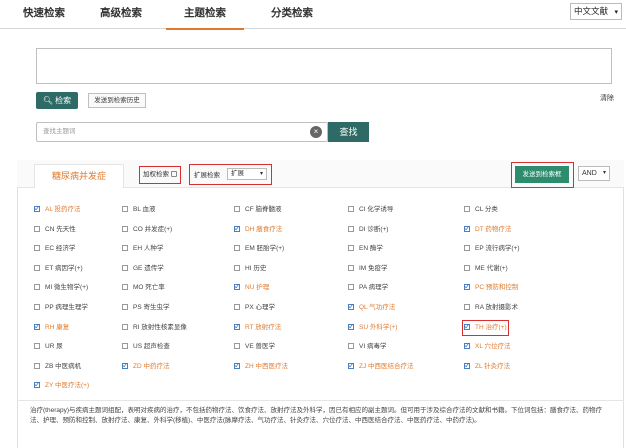 The width and height of the screenshot is (626, 448). I want to click on qualifier-px: PX 心理学, so click(254, 308).